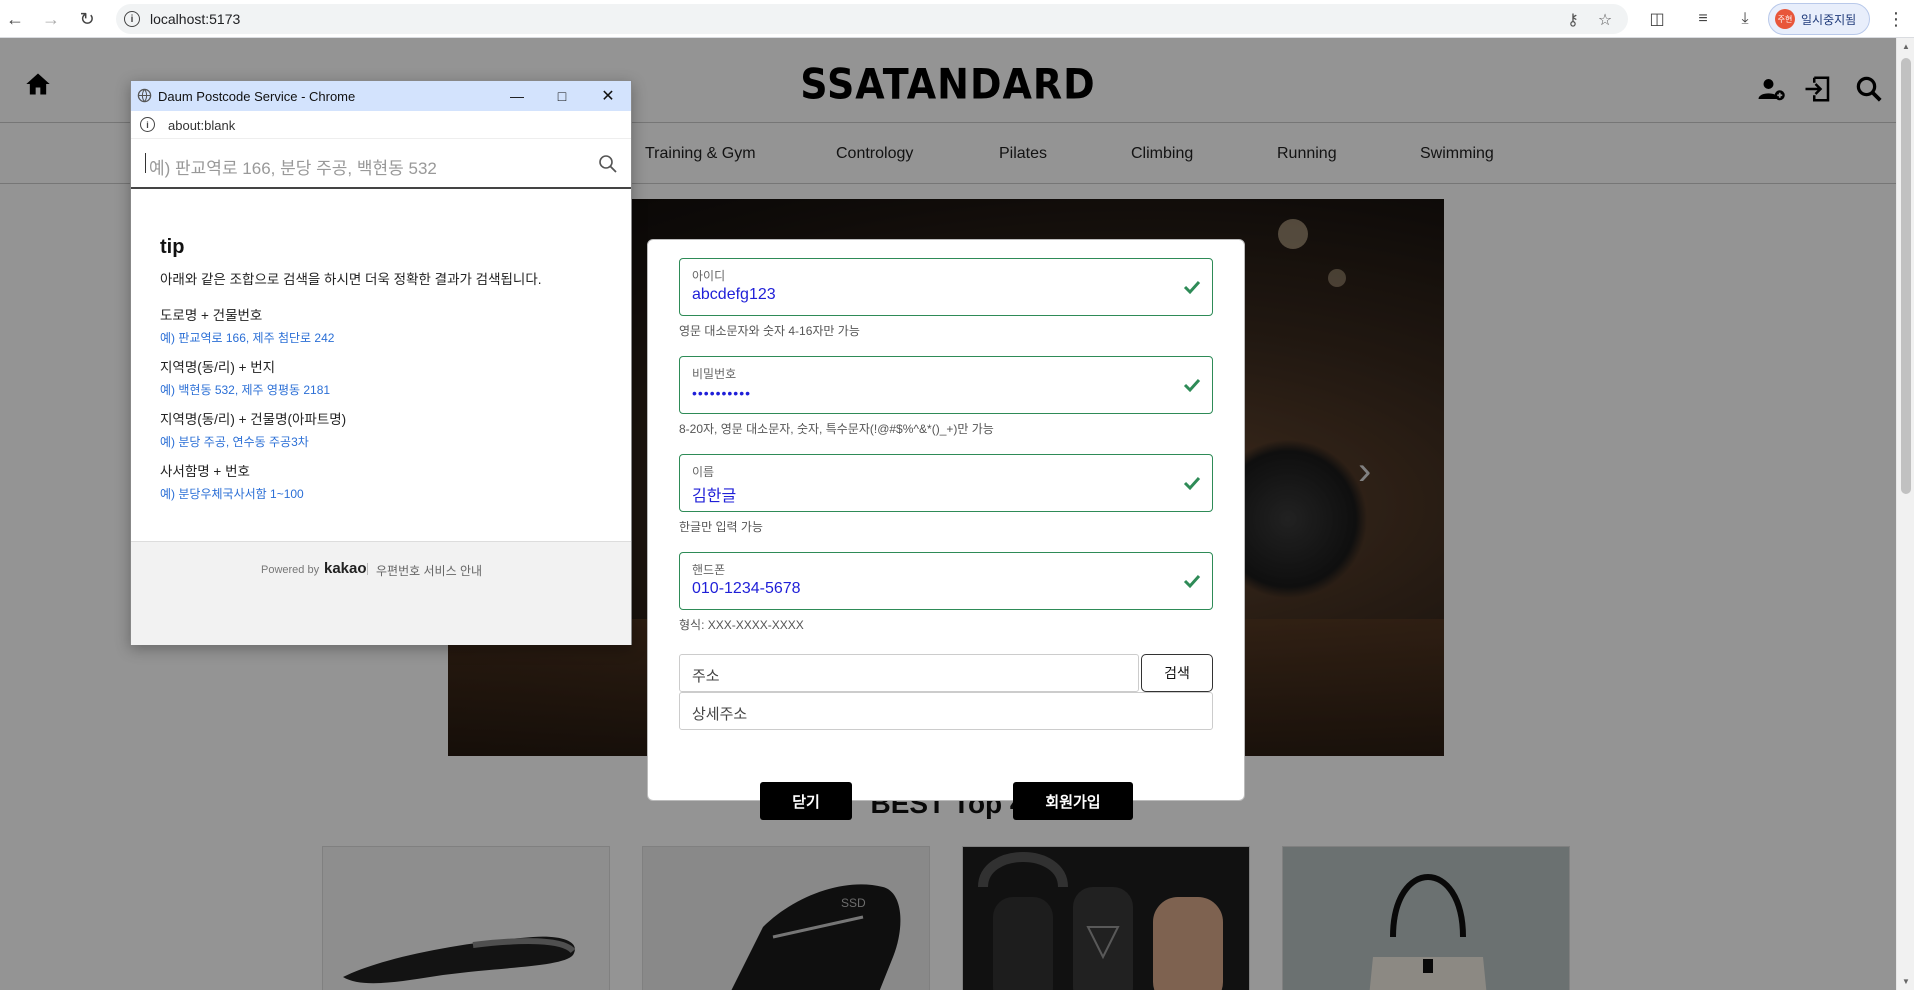 The height and width of the screenshot is (990, 1914). Describe the element at coordinates (721, 527) in the screenshot. I see `name-hint: 한글만 입력 가능` at that location.